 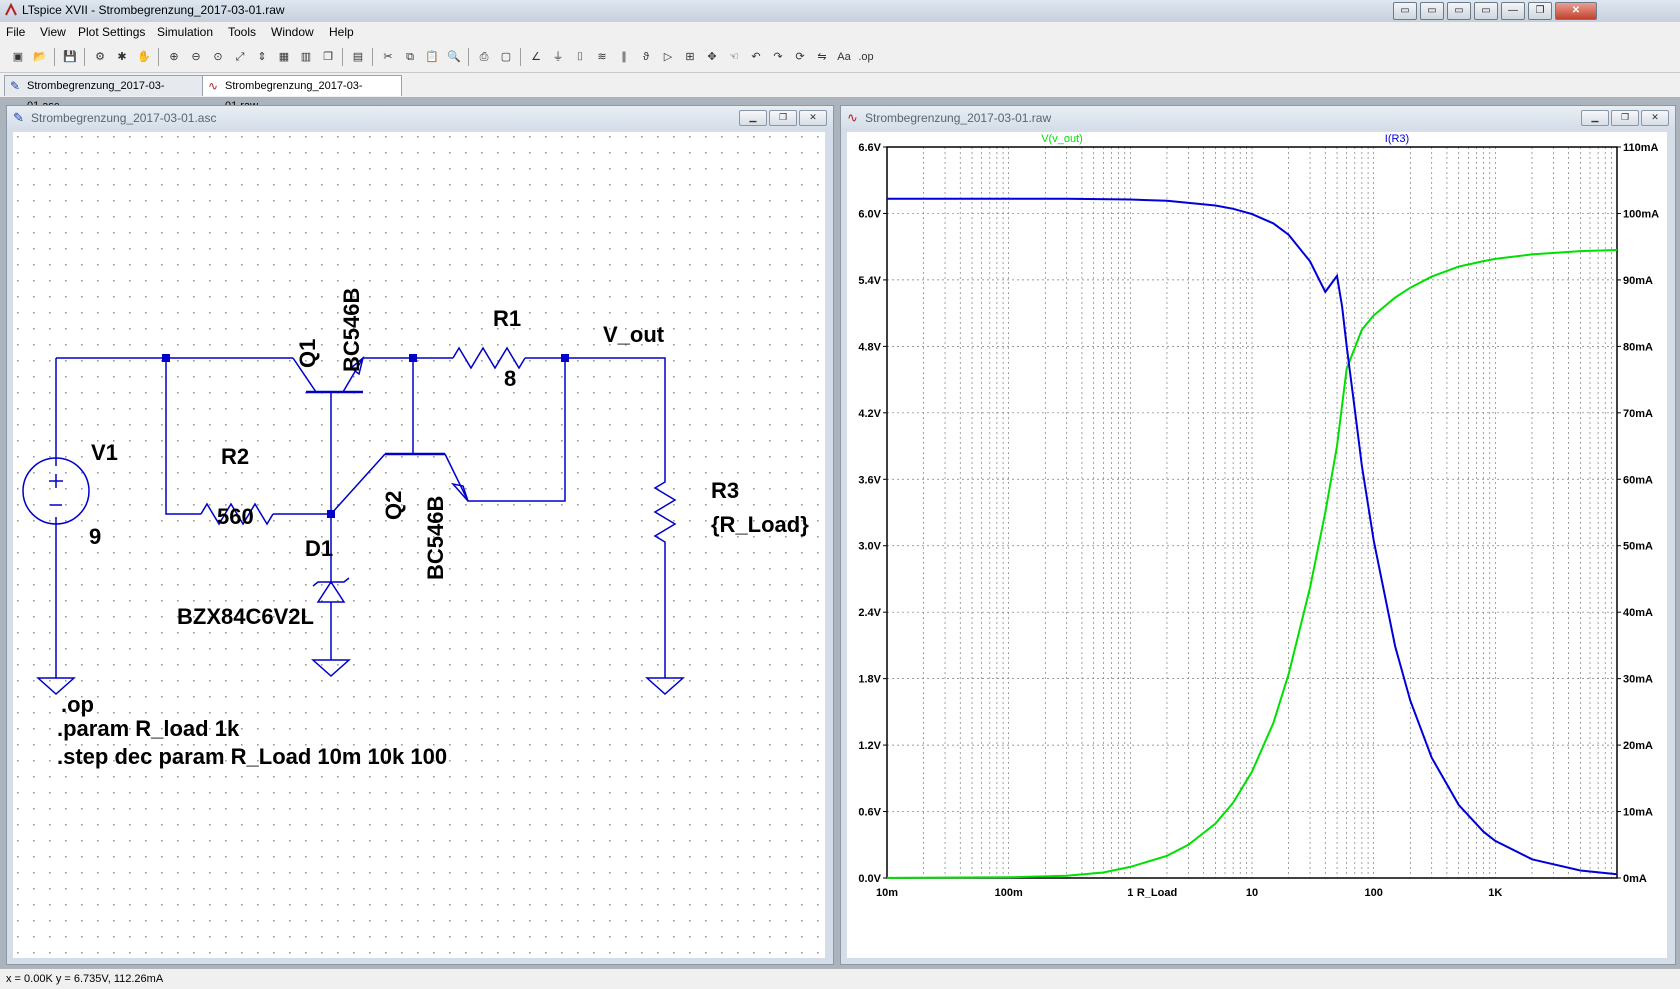 I want to click on label-v1-value: 9, so click(x=95, y=537).